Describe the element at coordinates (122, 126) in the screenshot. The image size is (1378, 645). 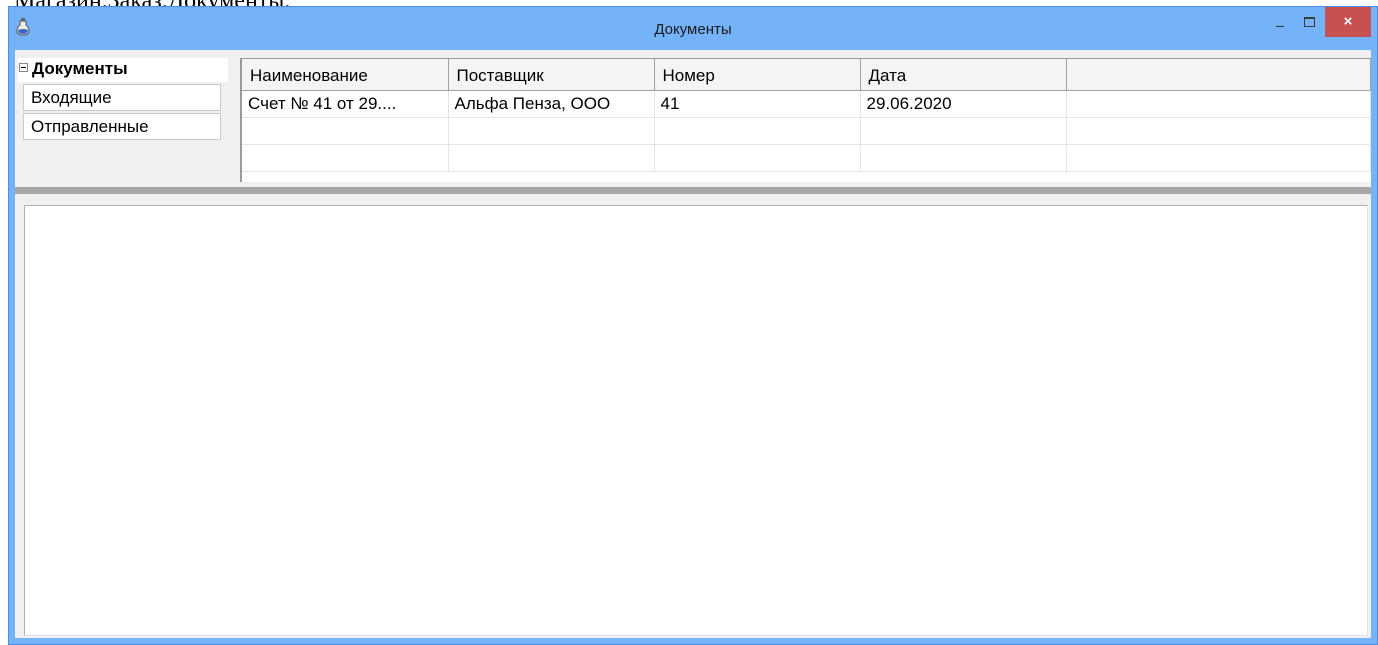
I see `tree-item-sent: Отправленные` at that location.